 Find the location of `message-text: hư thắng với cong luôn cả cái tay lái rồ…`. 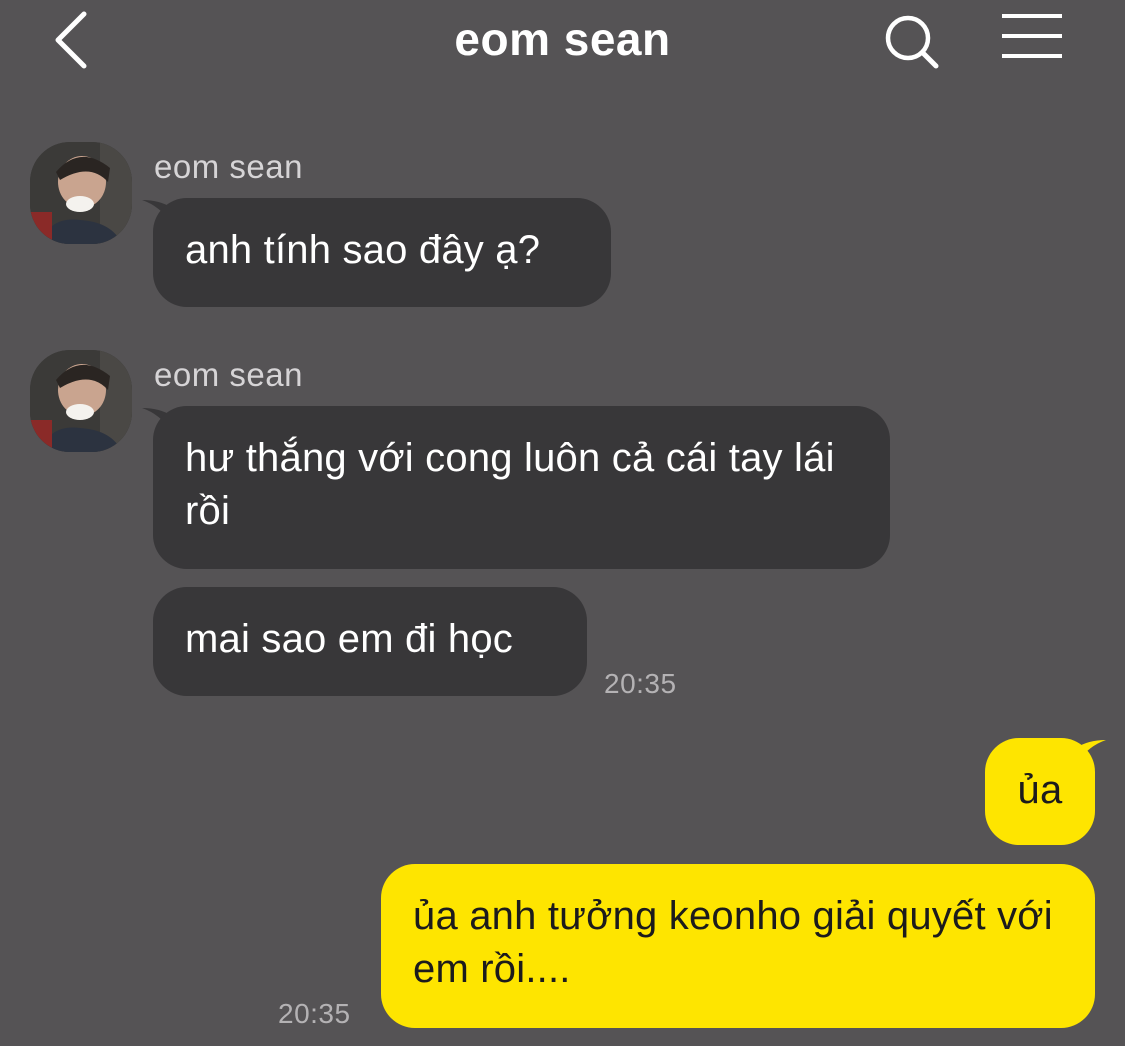

message-text: hư thắng với cong luôn cả cái tay lái rồ… is located at coordinates (510, 484).